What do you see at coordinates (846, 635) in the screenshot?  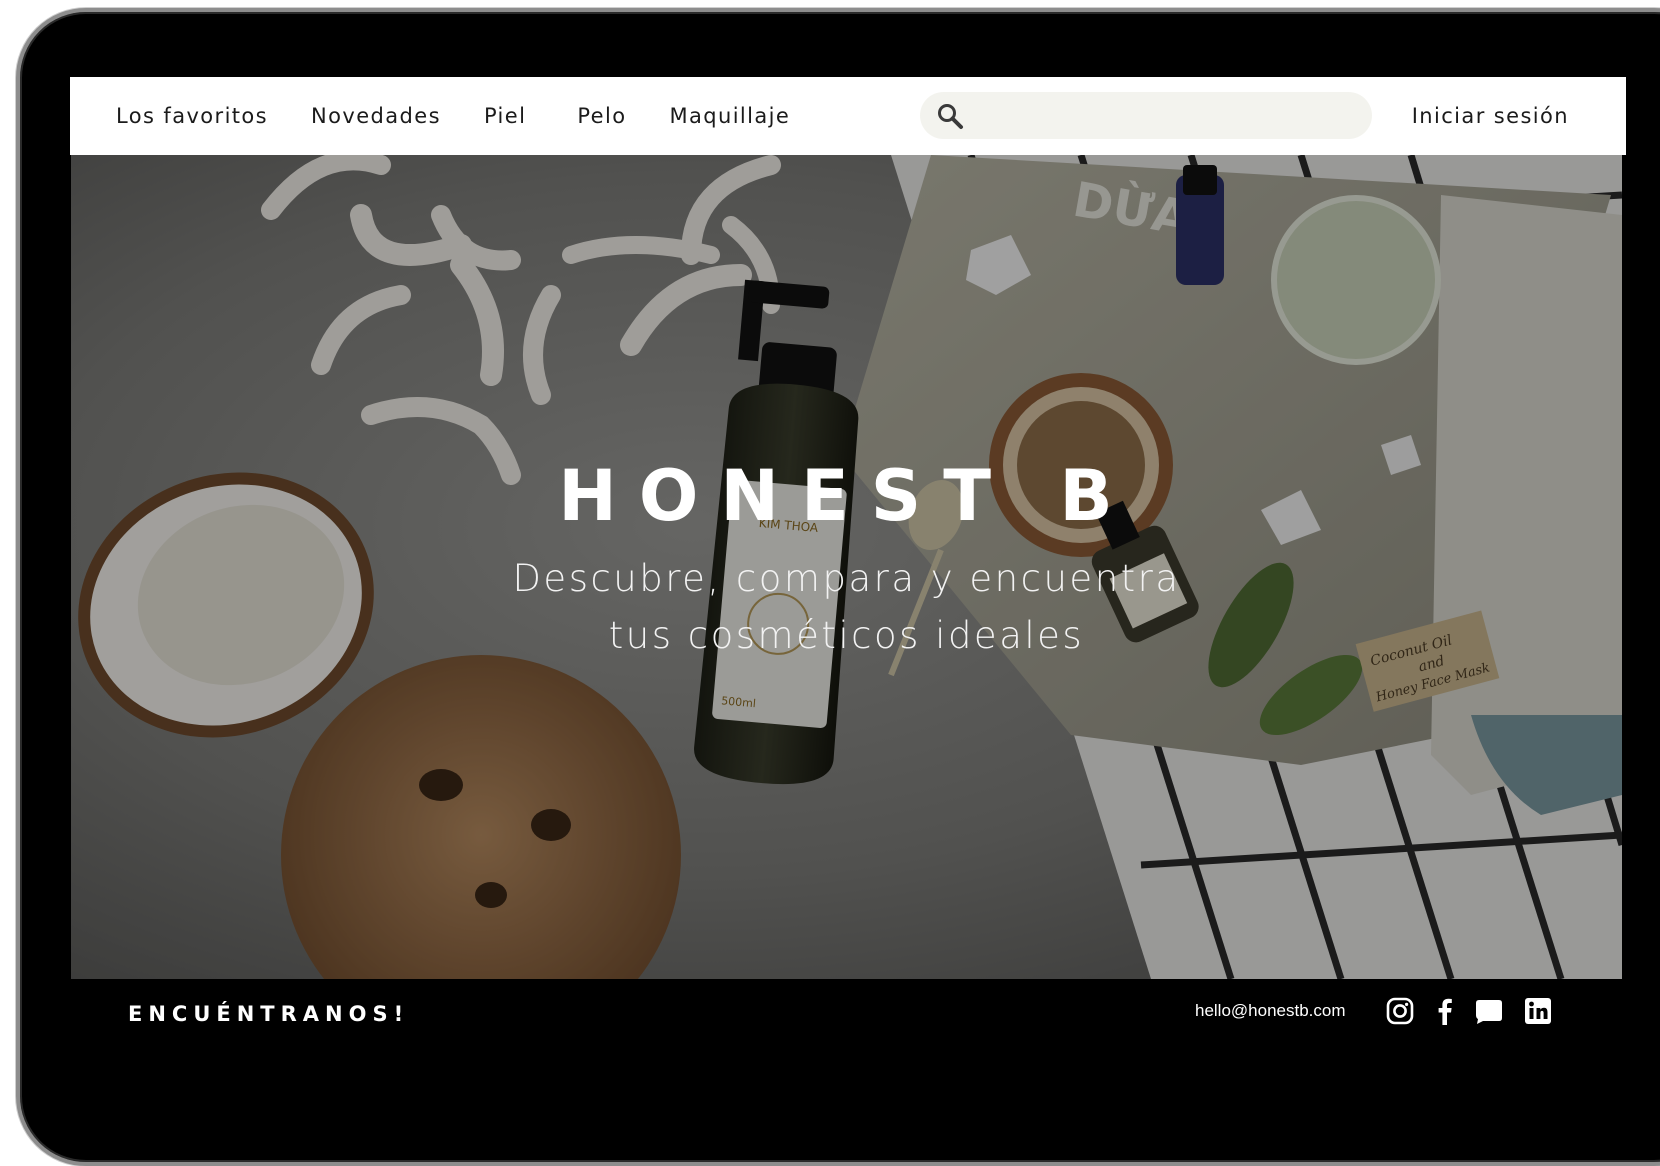 I see `hero-subtitle-line-2: tus cosméticos ideales` at bounding box center [846, 635].